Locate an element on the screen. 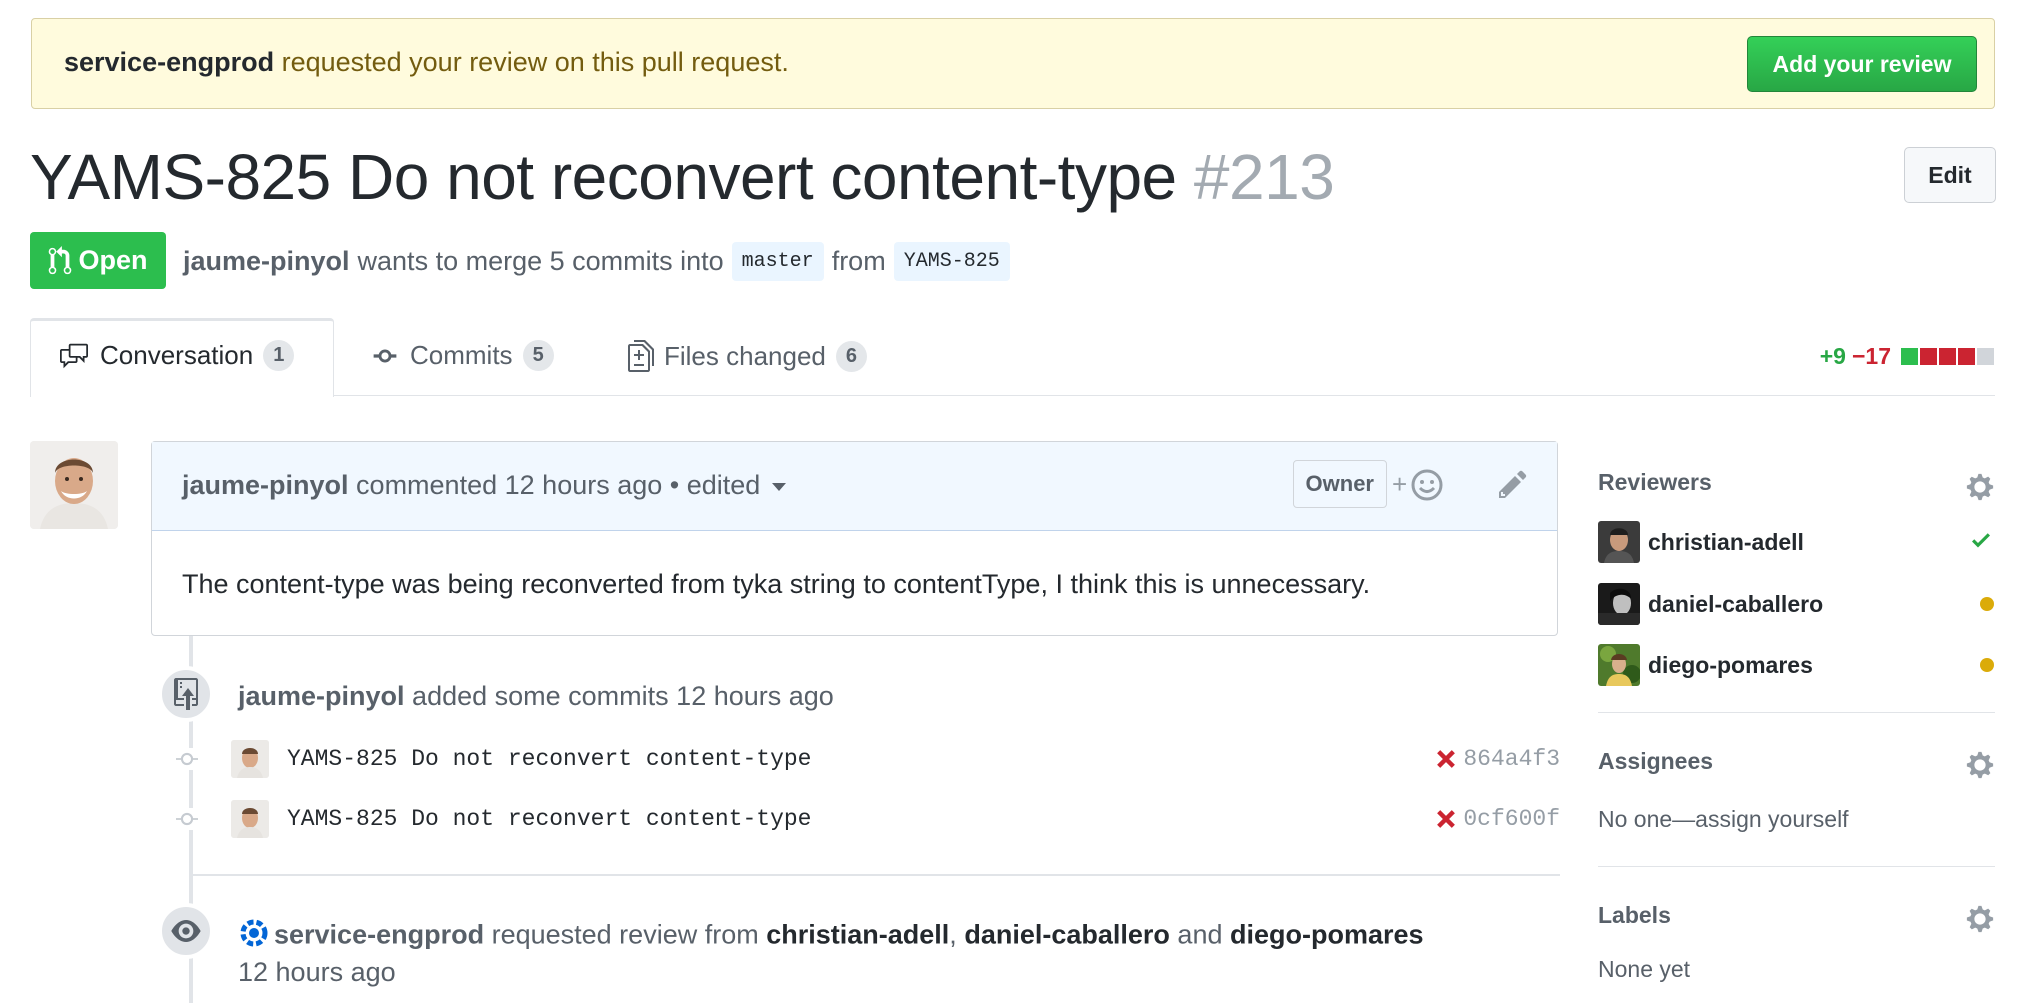 The image size is (2026, 1003). edited-dropdown: • edited is located at coordinates (715, 485).